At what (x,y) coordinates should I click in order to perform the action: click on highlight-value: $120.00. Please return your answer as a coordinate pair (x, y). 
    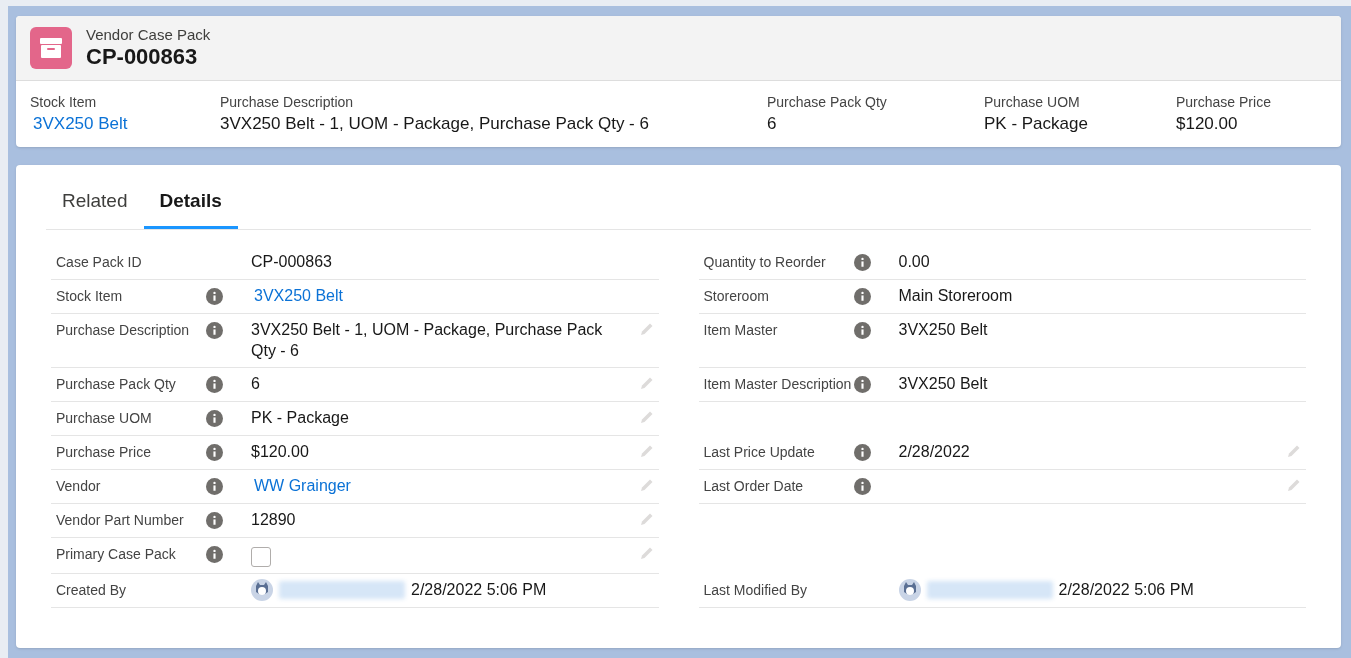
    Looking at the image, I should click on (1207, 124).